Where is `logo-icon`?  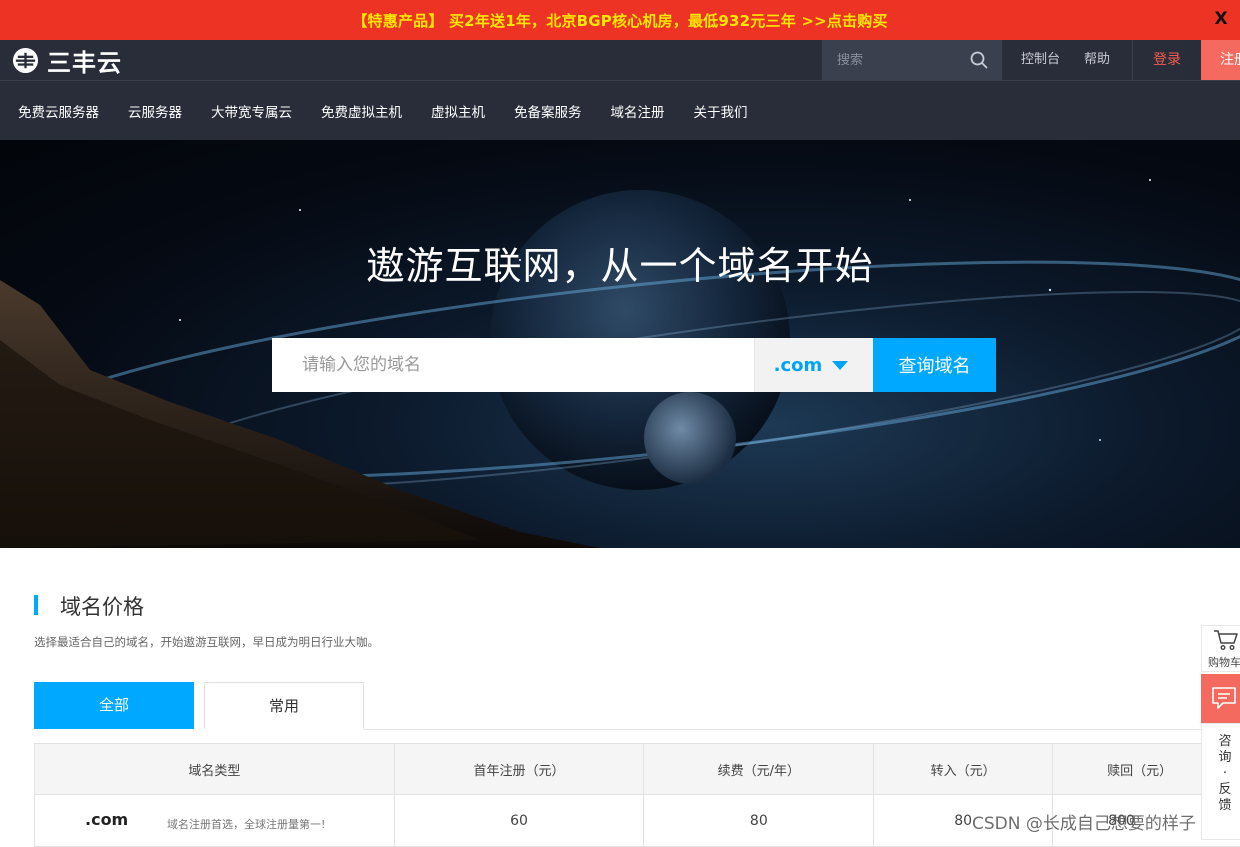
logo-icon is located at coordinates (25, 60).